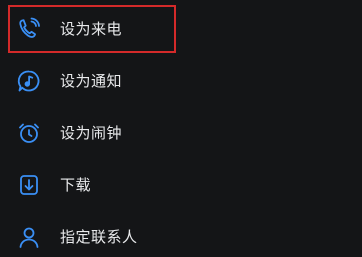 Image resolution: width=362 pixels, height=257 pixels. Describe the element at coordinates (91, 133) in the screenshot. I see `menu-item-label: 设为闹钟` at that location.